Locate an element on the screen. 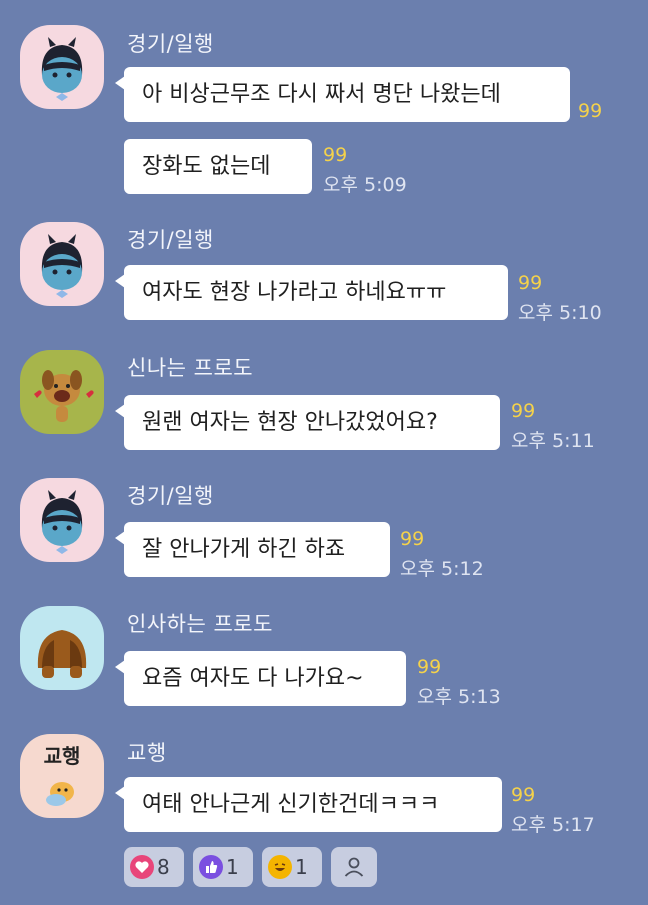 Image resolution: width=648 pixels, height=905 pixels. timestamp: 오후 5:17 is located at coordinates (553, 825).